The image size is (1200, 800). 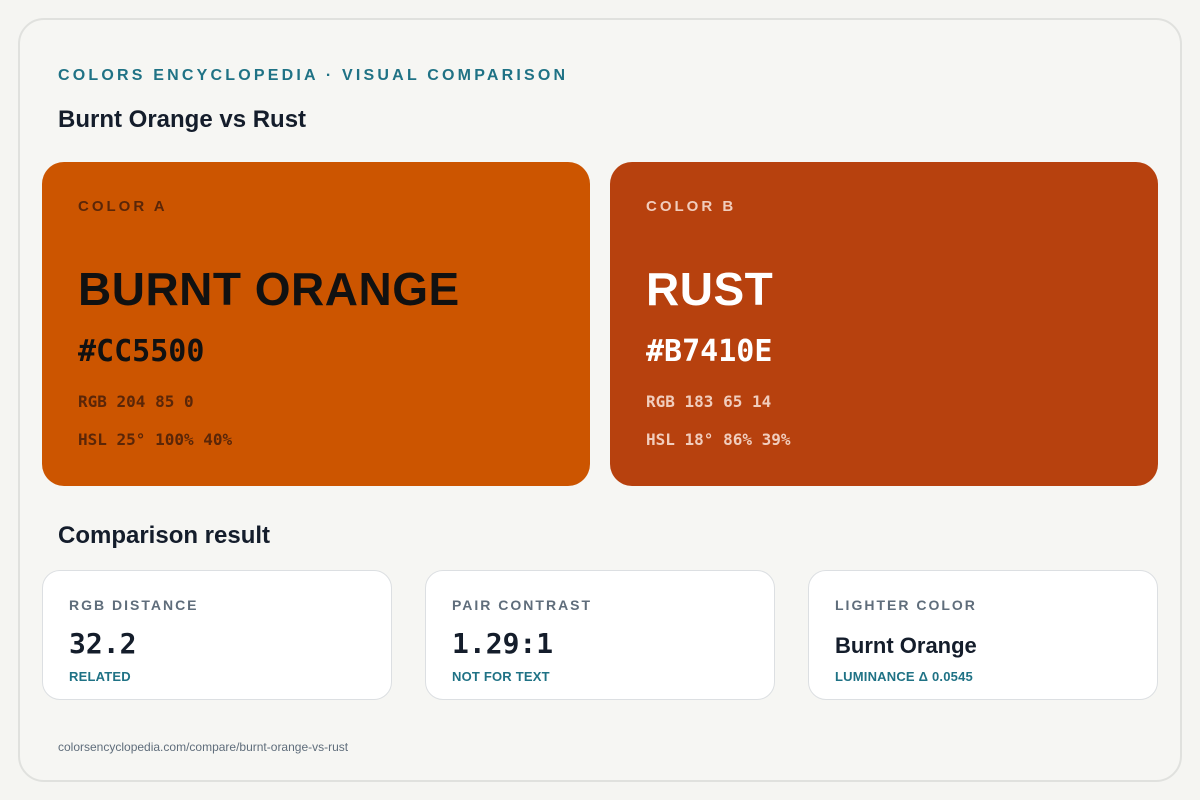 I want to click on pair-contrast-value: 1.29:1, so click(x=503, y=643).